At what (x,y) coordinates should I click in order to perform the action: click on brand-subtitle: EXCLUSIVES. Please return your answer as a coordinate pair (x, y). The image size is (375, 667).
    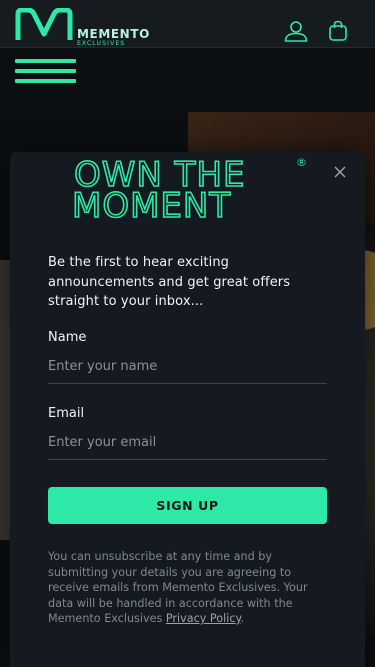
    Looking at the image, I should click on (101, 43).